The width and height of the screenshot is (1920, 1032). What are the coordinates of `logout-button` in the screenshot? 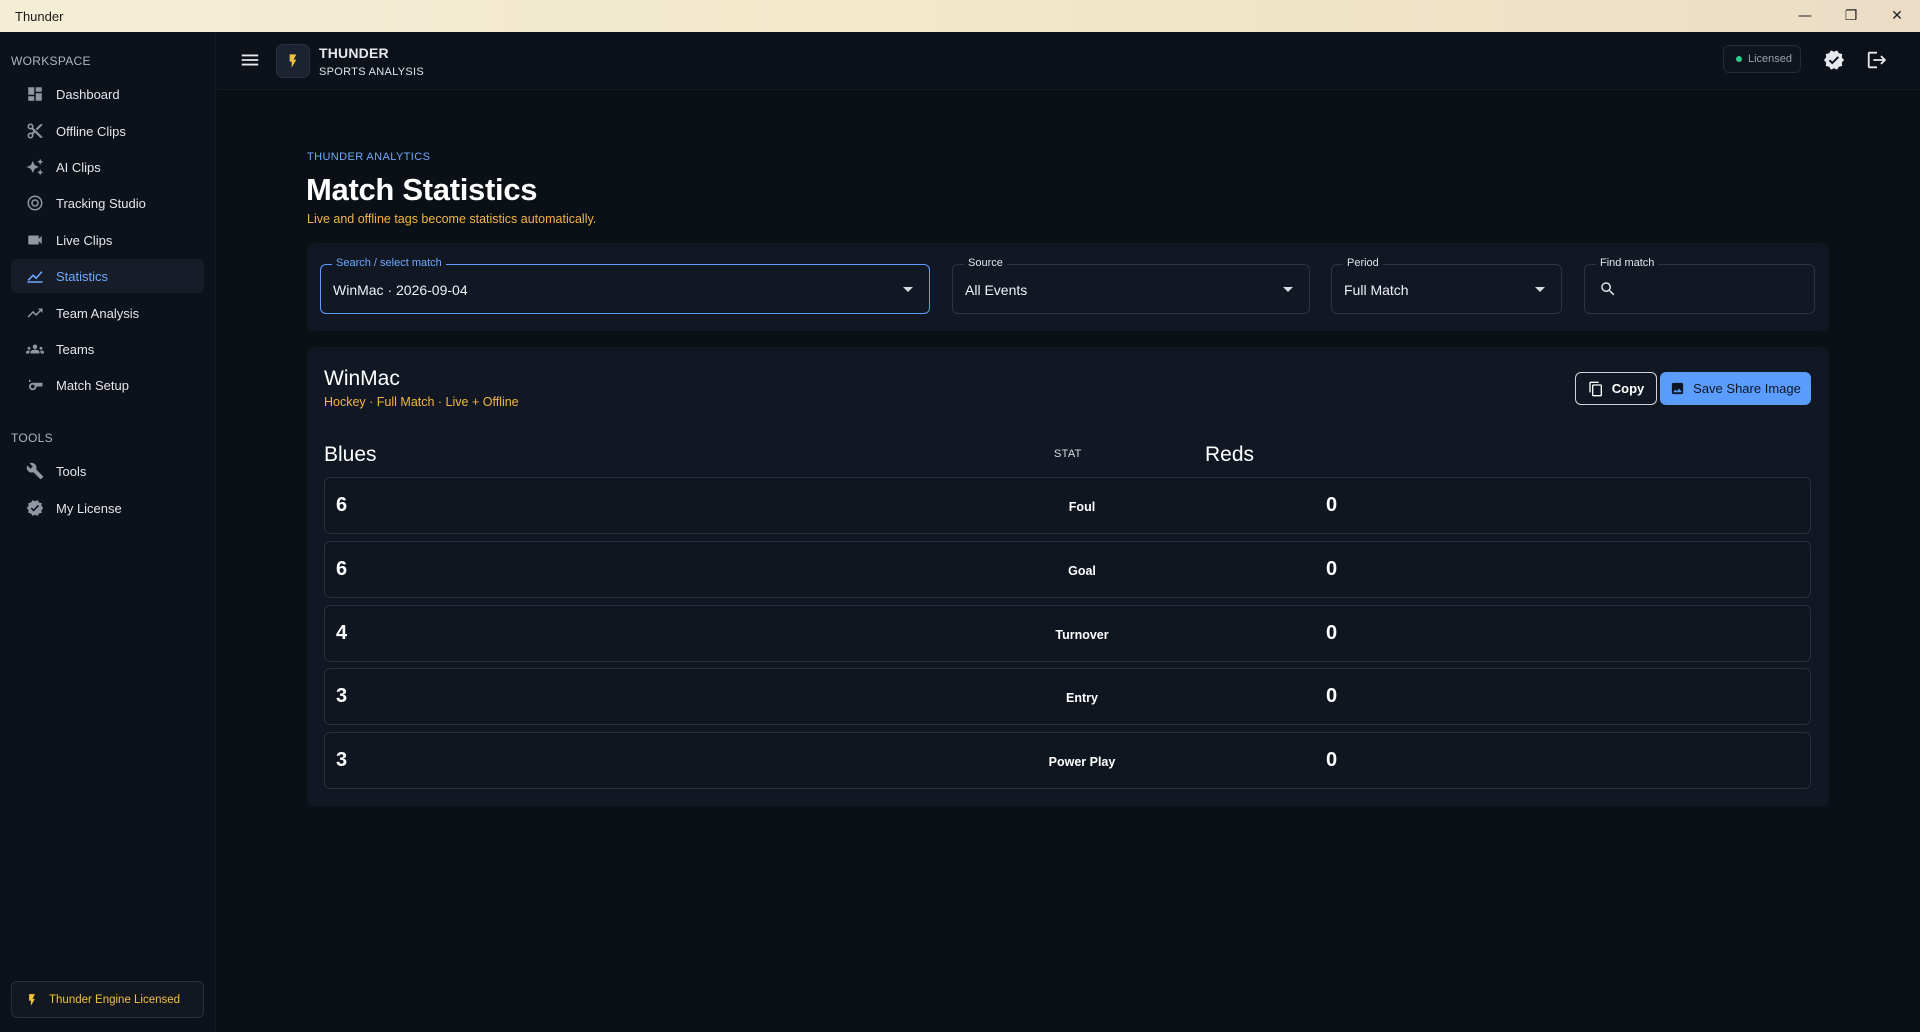 It's located at (1877, 60).